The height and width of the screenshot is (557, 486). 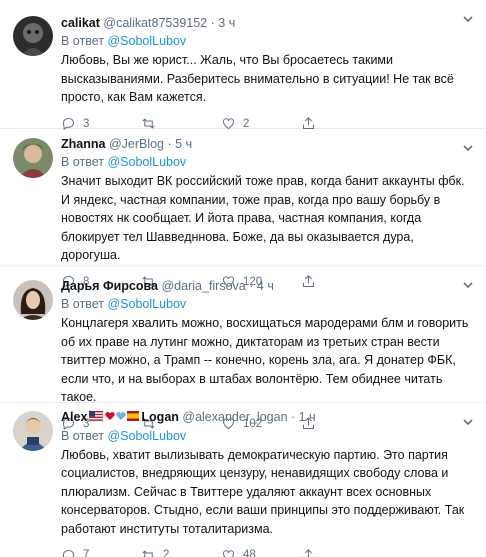 I want to click on author-name: Zhanna, so click(x=83, y=144).